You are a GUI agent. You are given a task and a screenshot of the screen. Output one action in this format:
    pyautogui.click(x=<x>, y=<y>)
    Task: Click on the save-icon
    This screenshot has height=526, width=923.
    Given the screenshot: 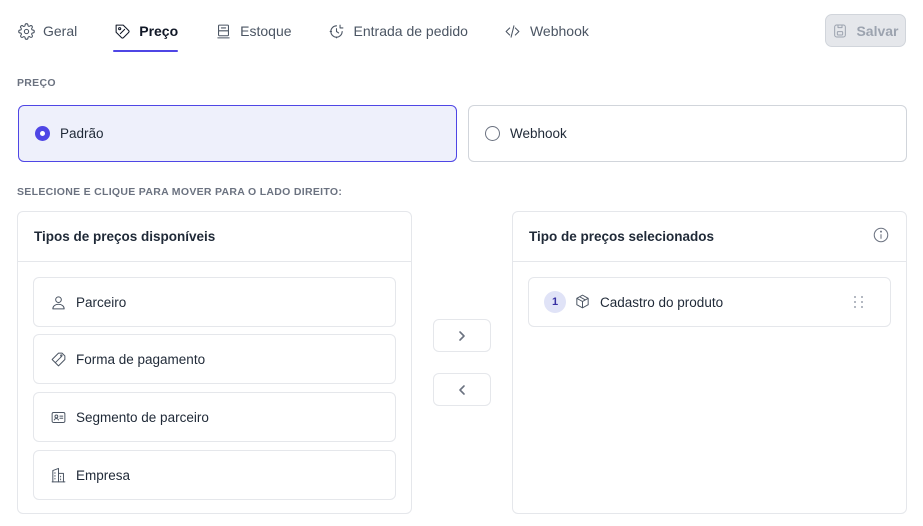 What is the action you would take?
    pyautogui.click(x=840, y=31)
    